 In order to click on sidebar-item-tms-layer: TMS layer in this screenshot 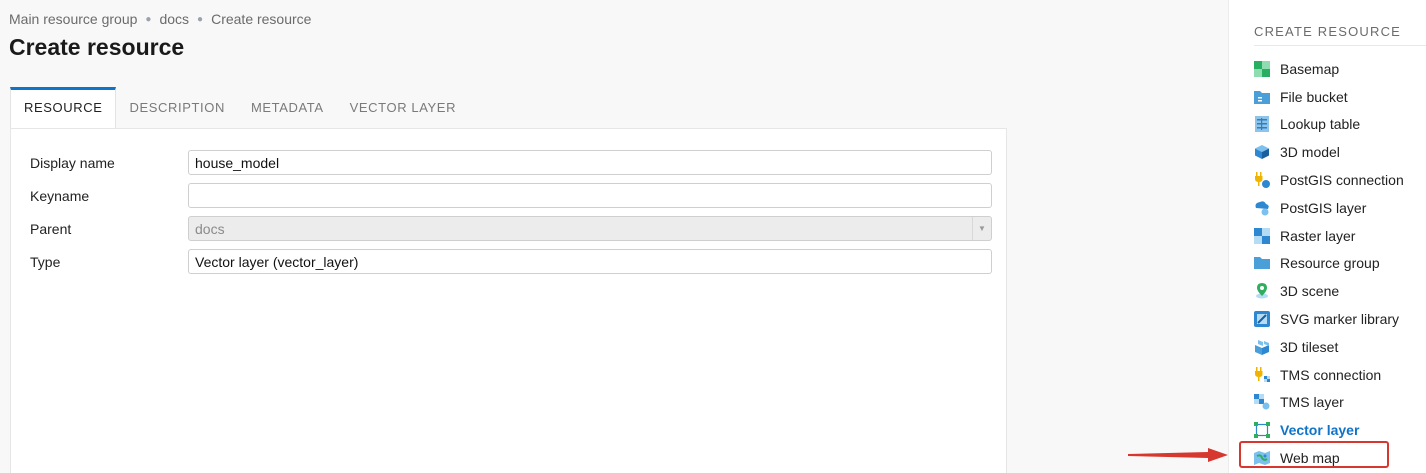, I will do `click(1340, 403)`.